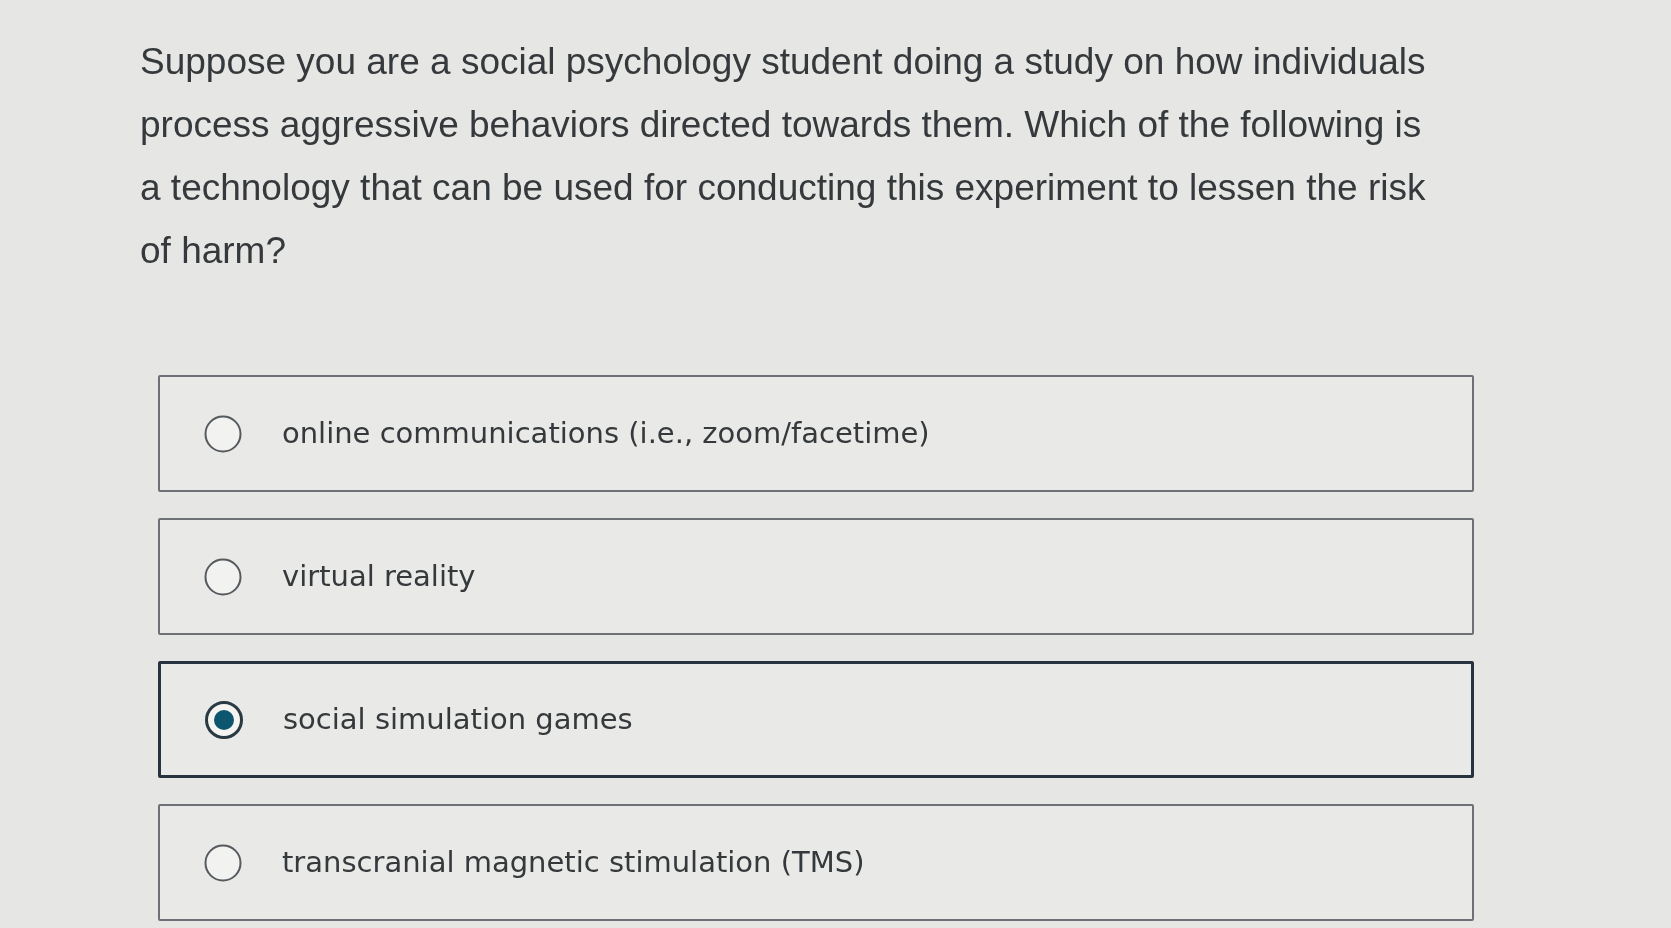 The width and height of the screenshot is (1671, 928). Describe the element at coordinates (224, 719) in the screenshot. I see `radio-button-selected` at that location.